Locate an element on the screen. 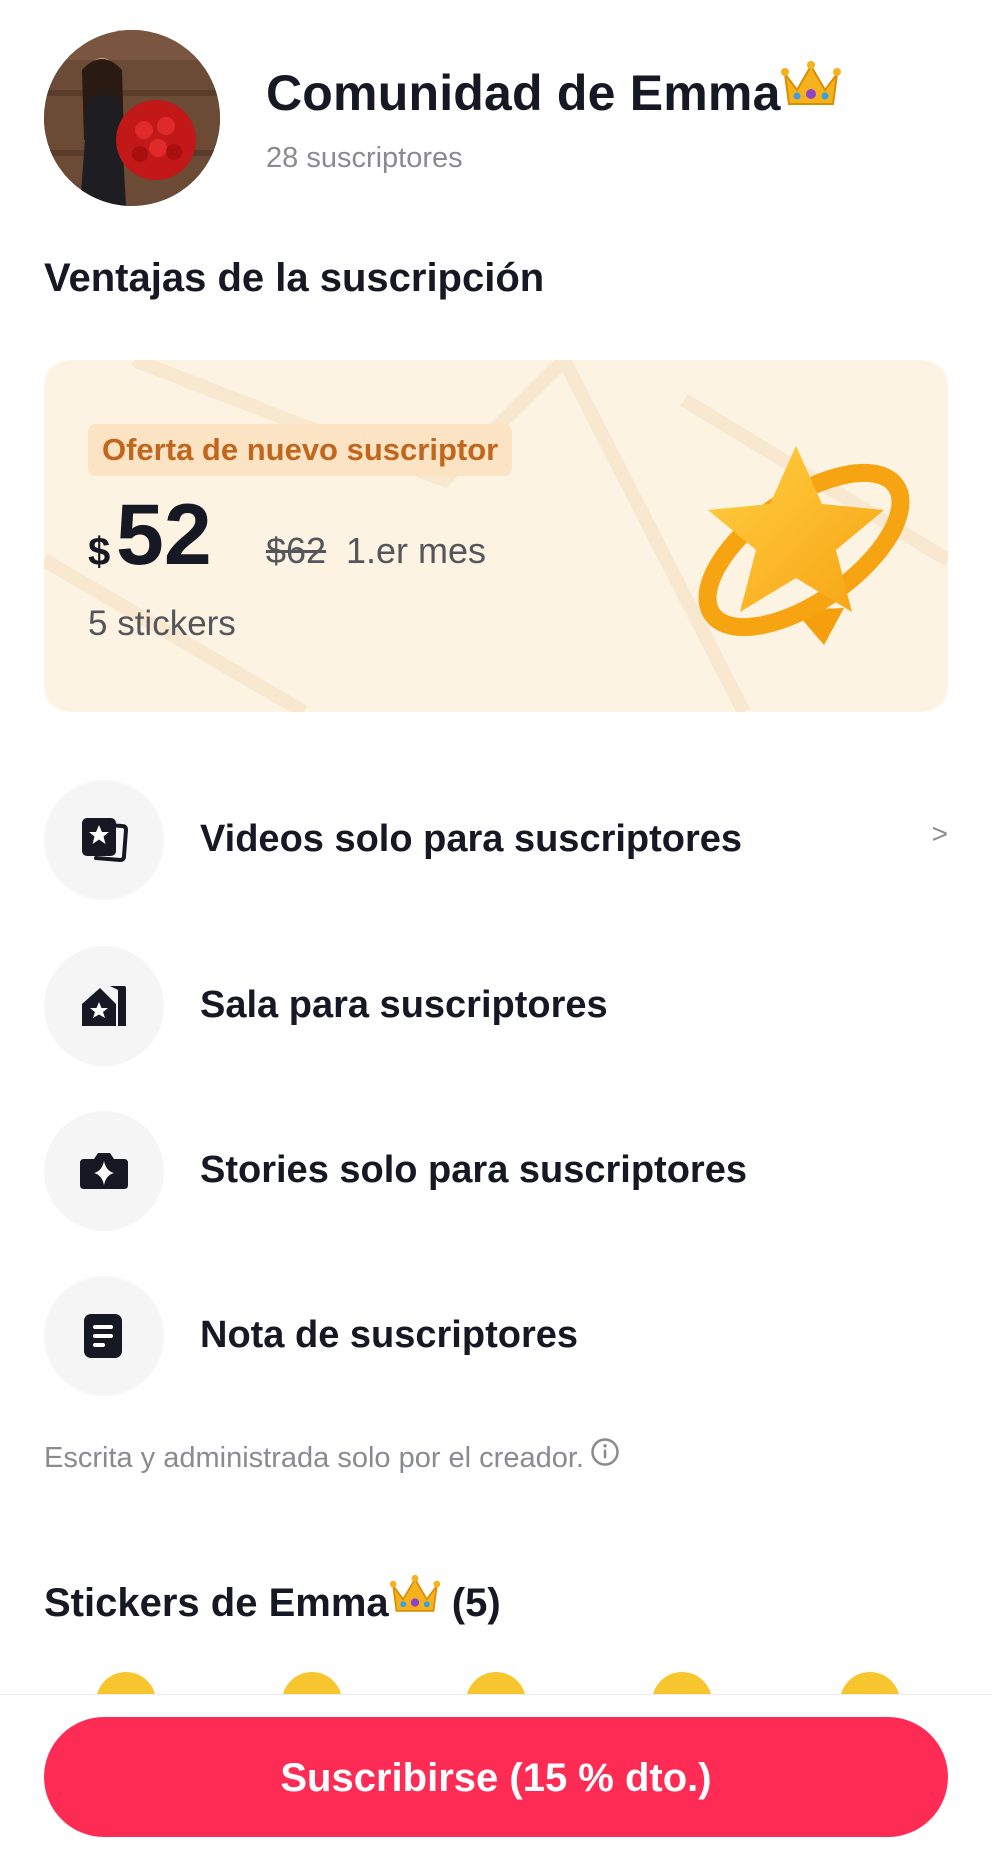 The width and height of the screenshot is (992, 1857). bottom-action-bar: Suscribirse (15 % dto.) is located at coordinates (496, 1775).